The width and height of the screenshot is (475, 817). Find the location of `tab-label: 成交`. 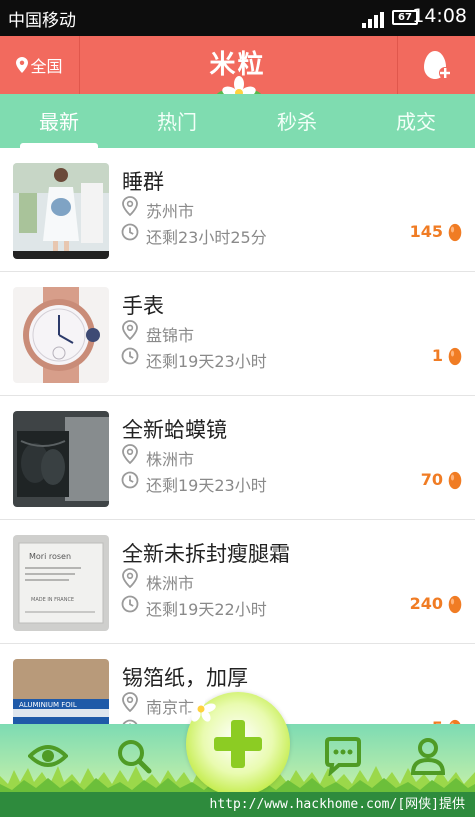

tab-label: 成交 is located at coordinates (416, 122).